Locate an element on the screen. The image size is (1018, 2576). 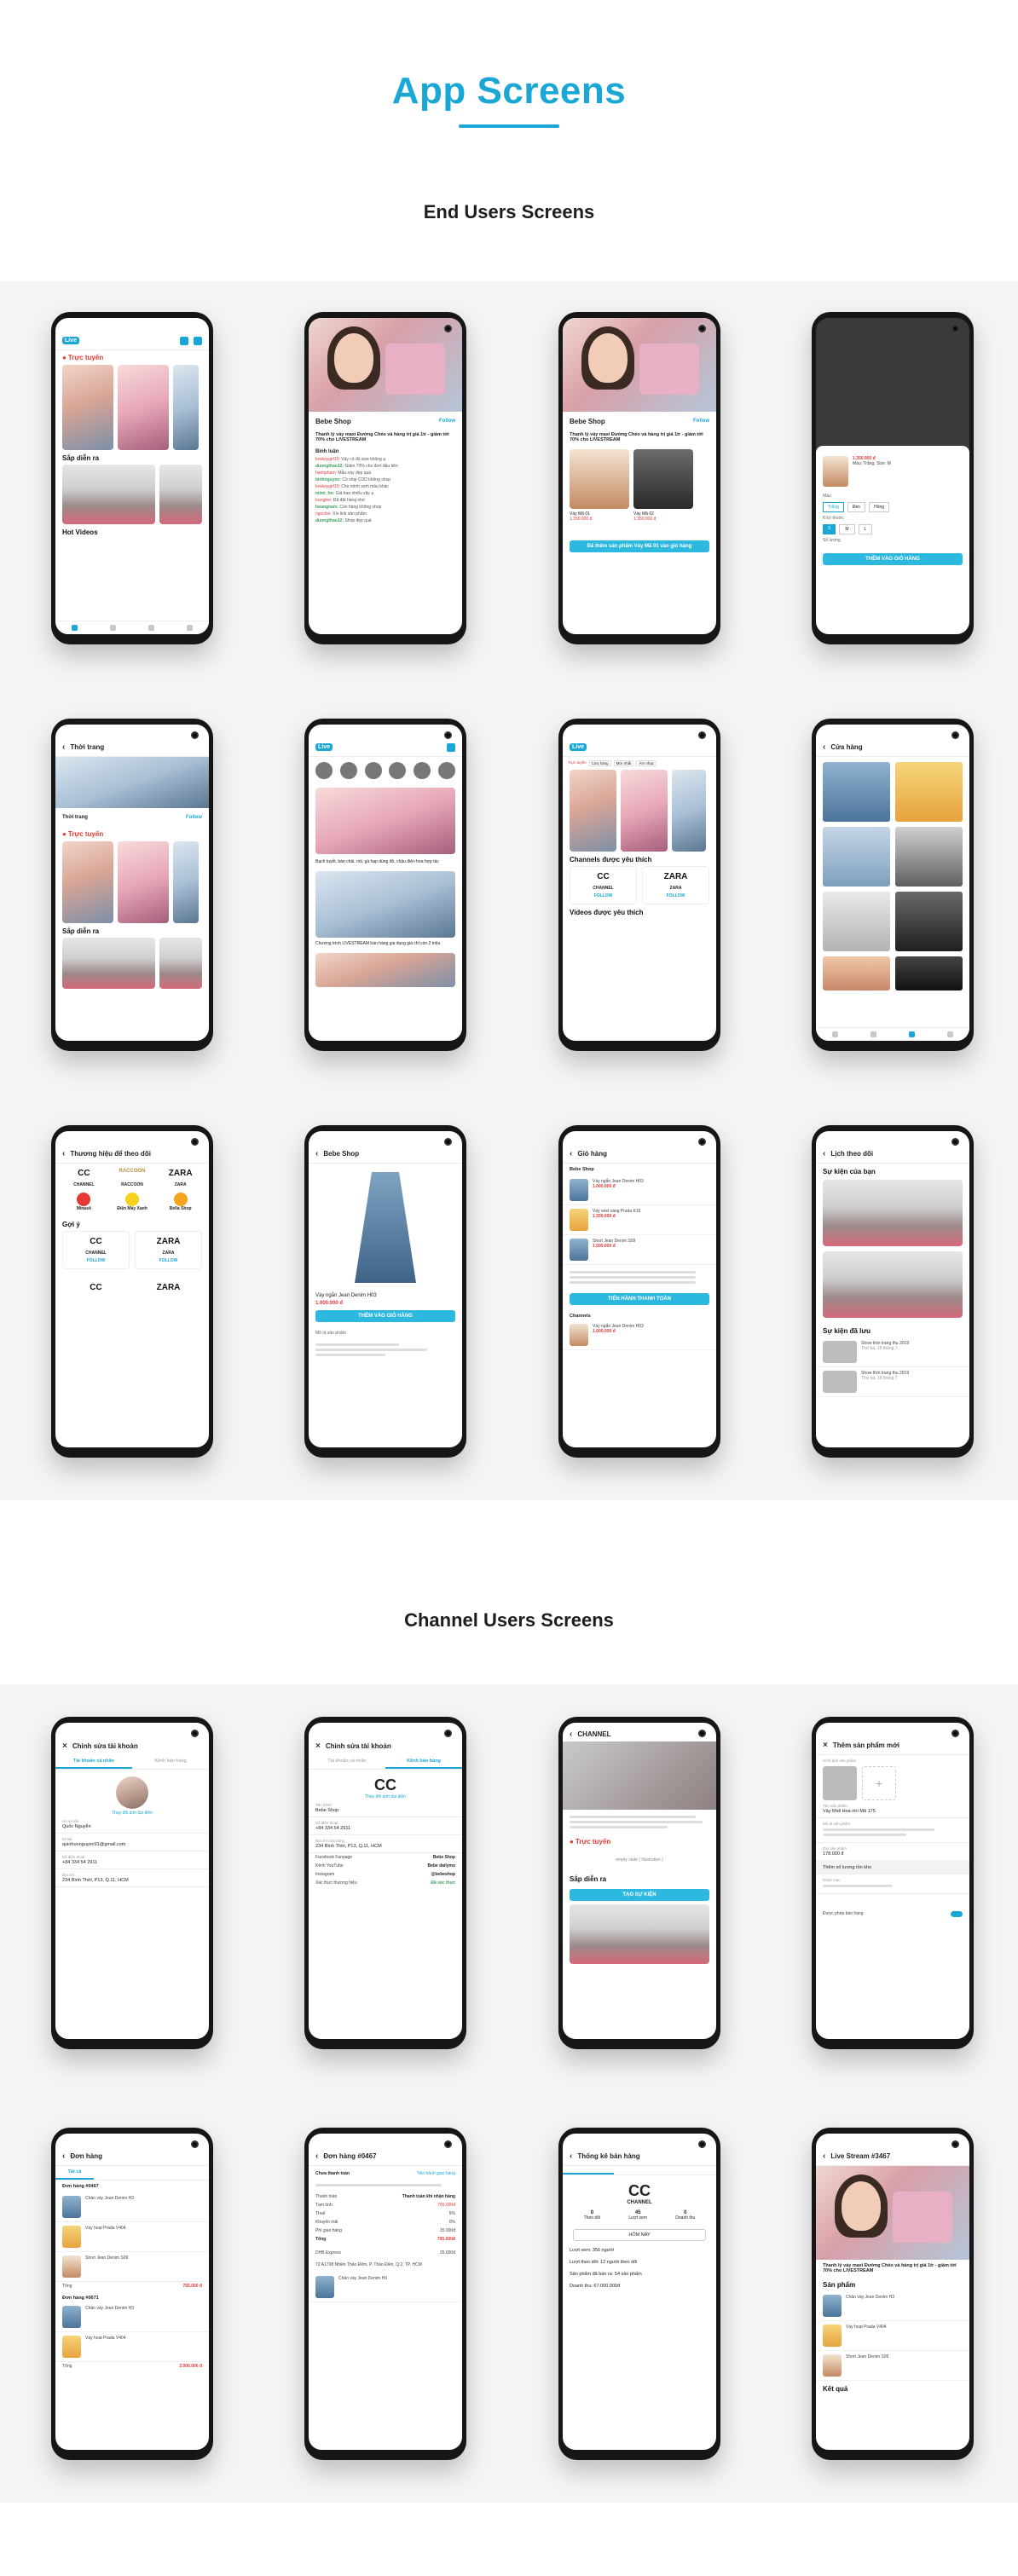
upcoming-card is located at coordinates (181, 494).